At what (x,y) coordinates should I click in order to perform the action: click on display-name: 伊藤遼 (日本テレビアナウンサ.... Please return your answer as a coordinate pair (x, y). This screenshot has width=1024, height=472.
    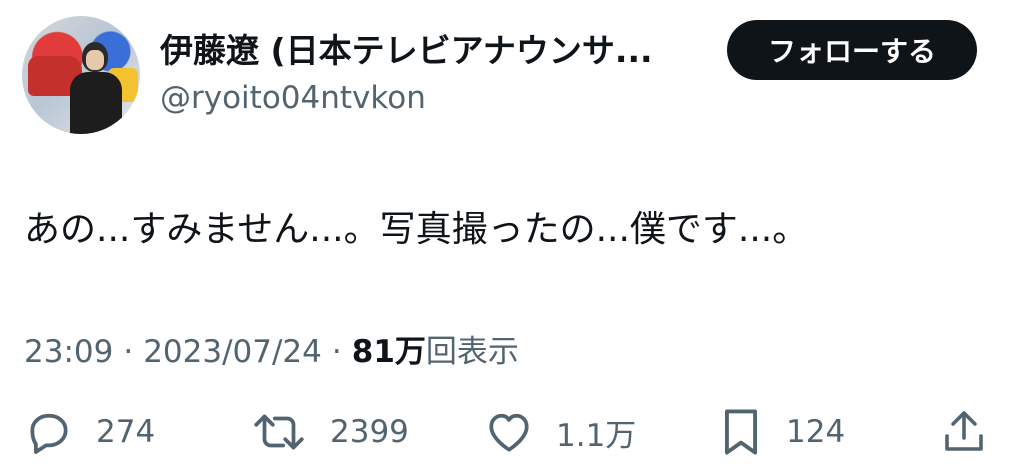
    Looking at the image, I should click on (430, 48).